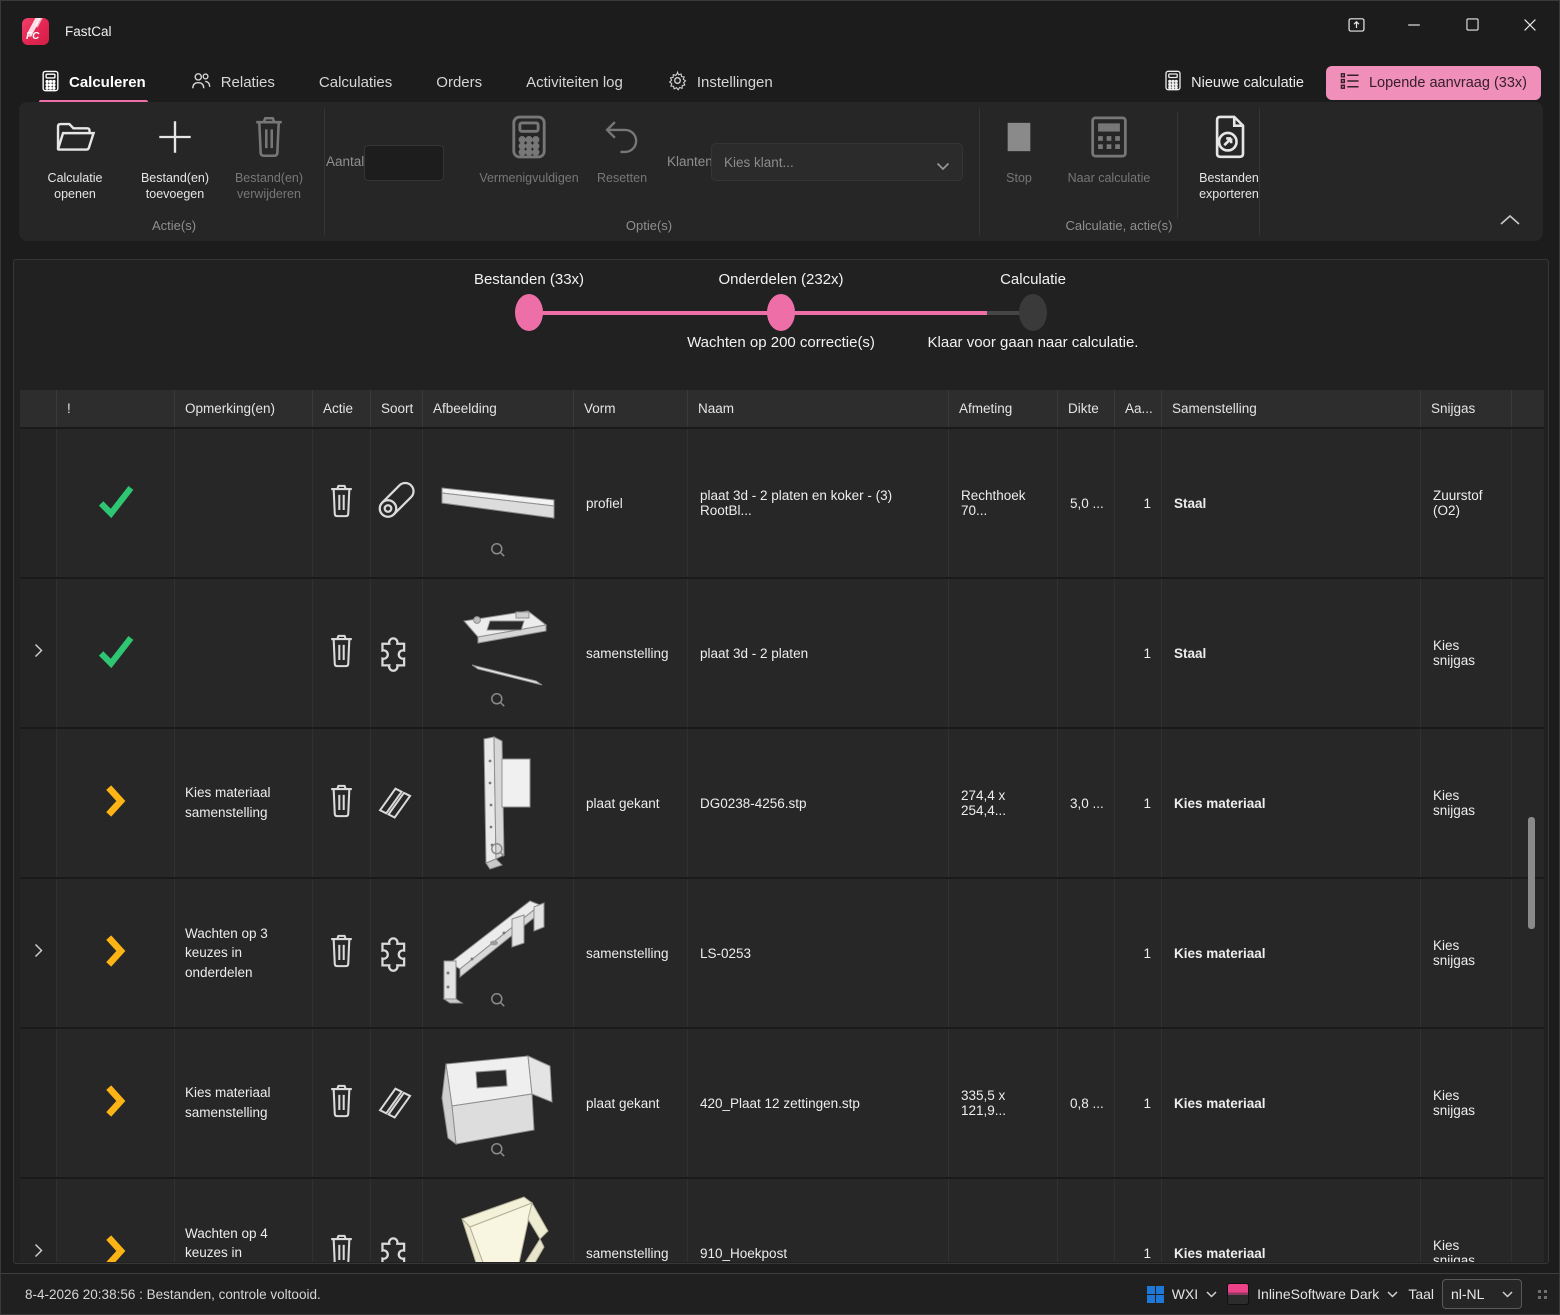 This screenshot has width=1560, height=1315. I want to click on cell-status, so click(116, 653).